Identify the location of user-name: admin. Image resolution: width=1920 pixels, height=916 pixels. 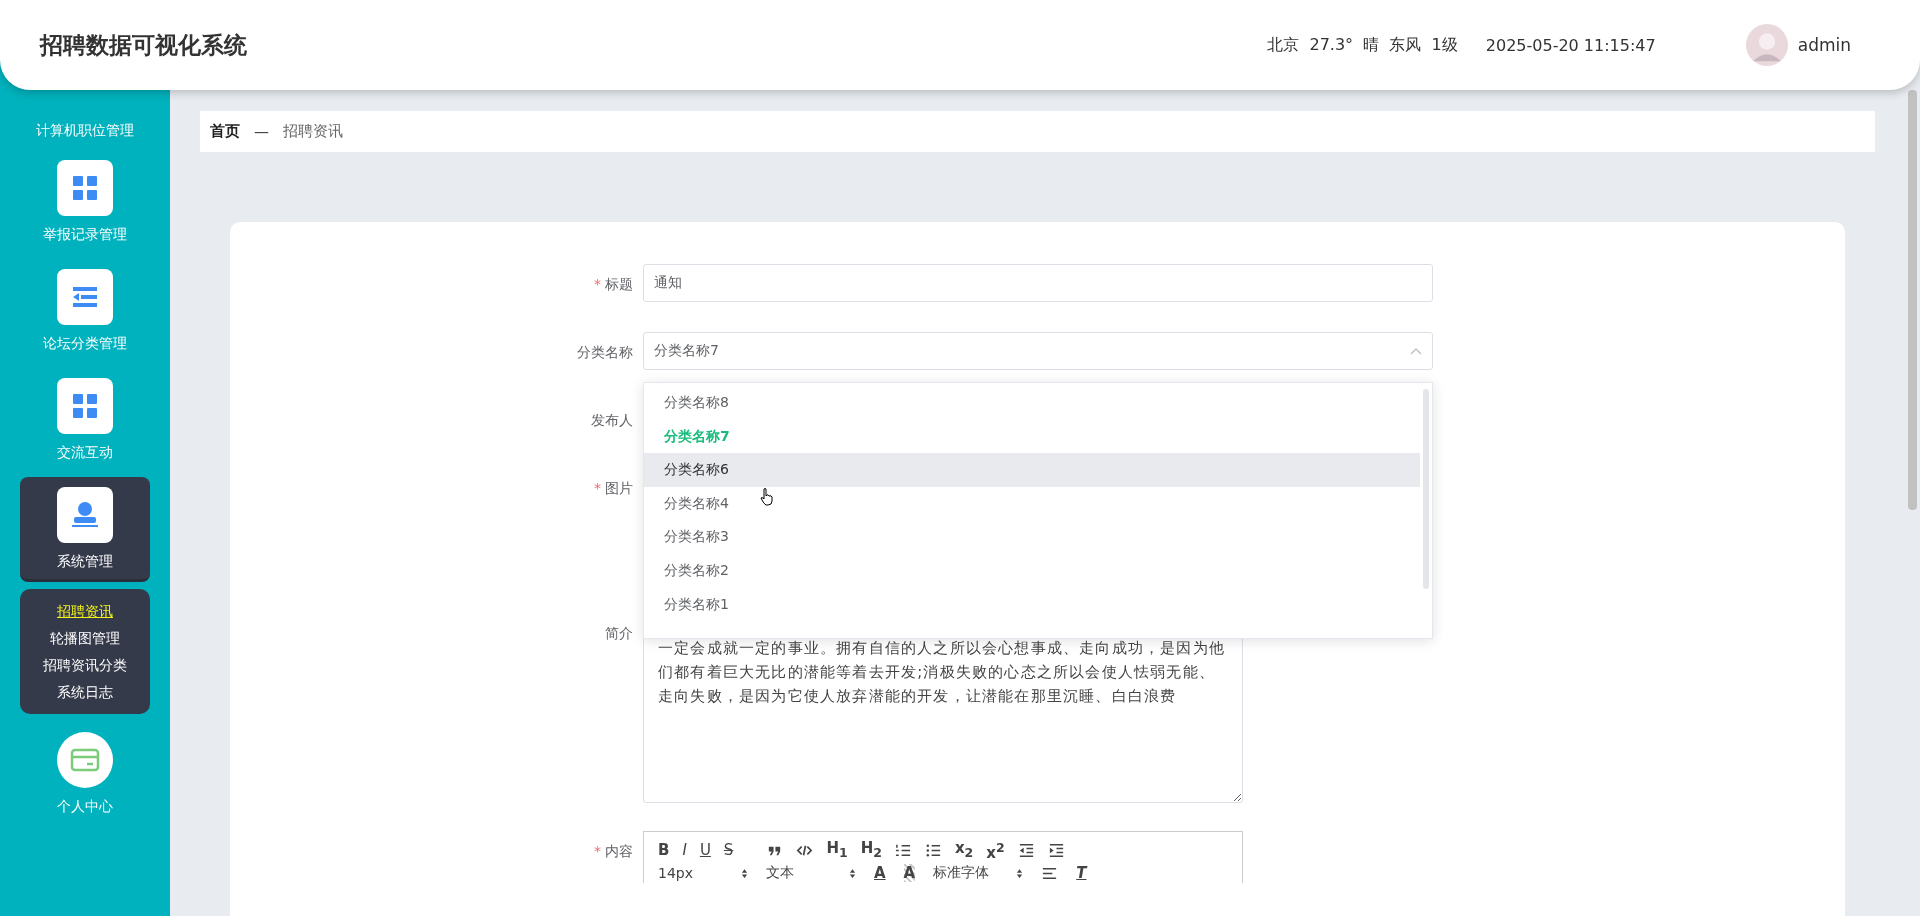
(1824, 45).